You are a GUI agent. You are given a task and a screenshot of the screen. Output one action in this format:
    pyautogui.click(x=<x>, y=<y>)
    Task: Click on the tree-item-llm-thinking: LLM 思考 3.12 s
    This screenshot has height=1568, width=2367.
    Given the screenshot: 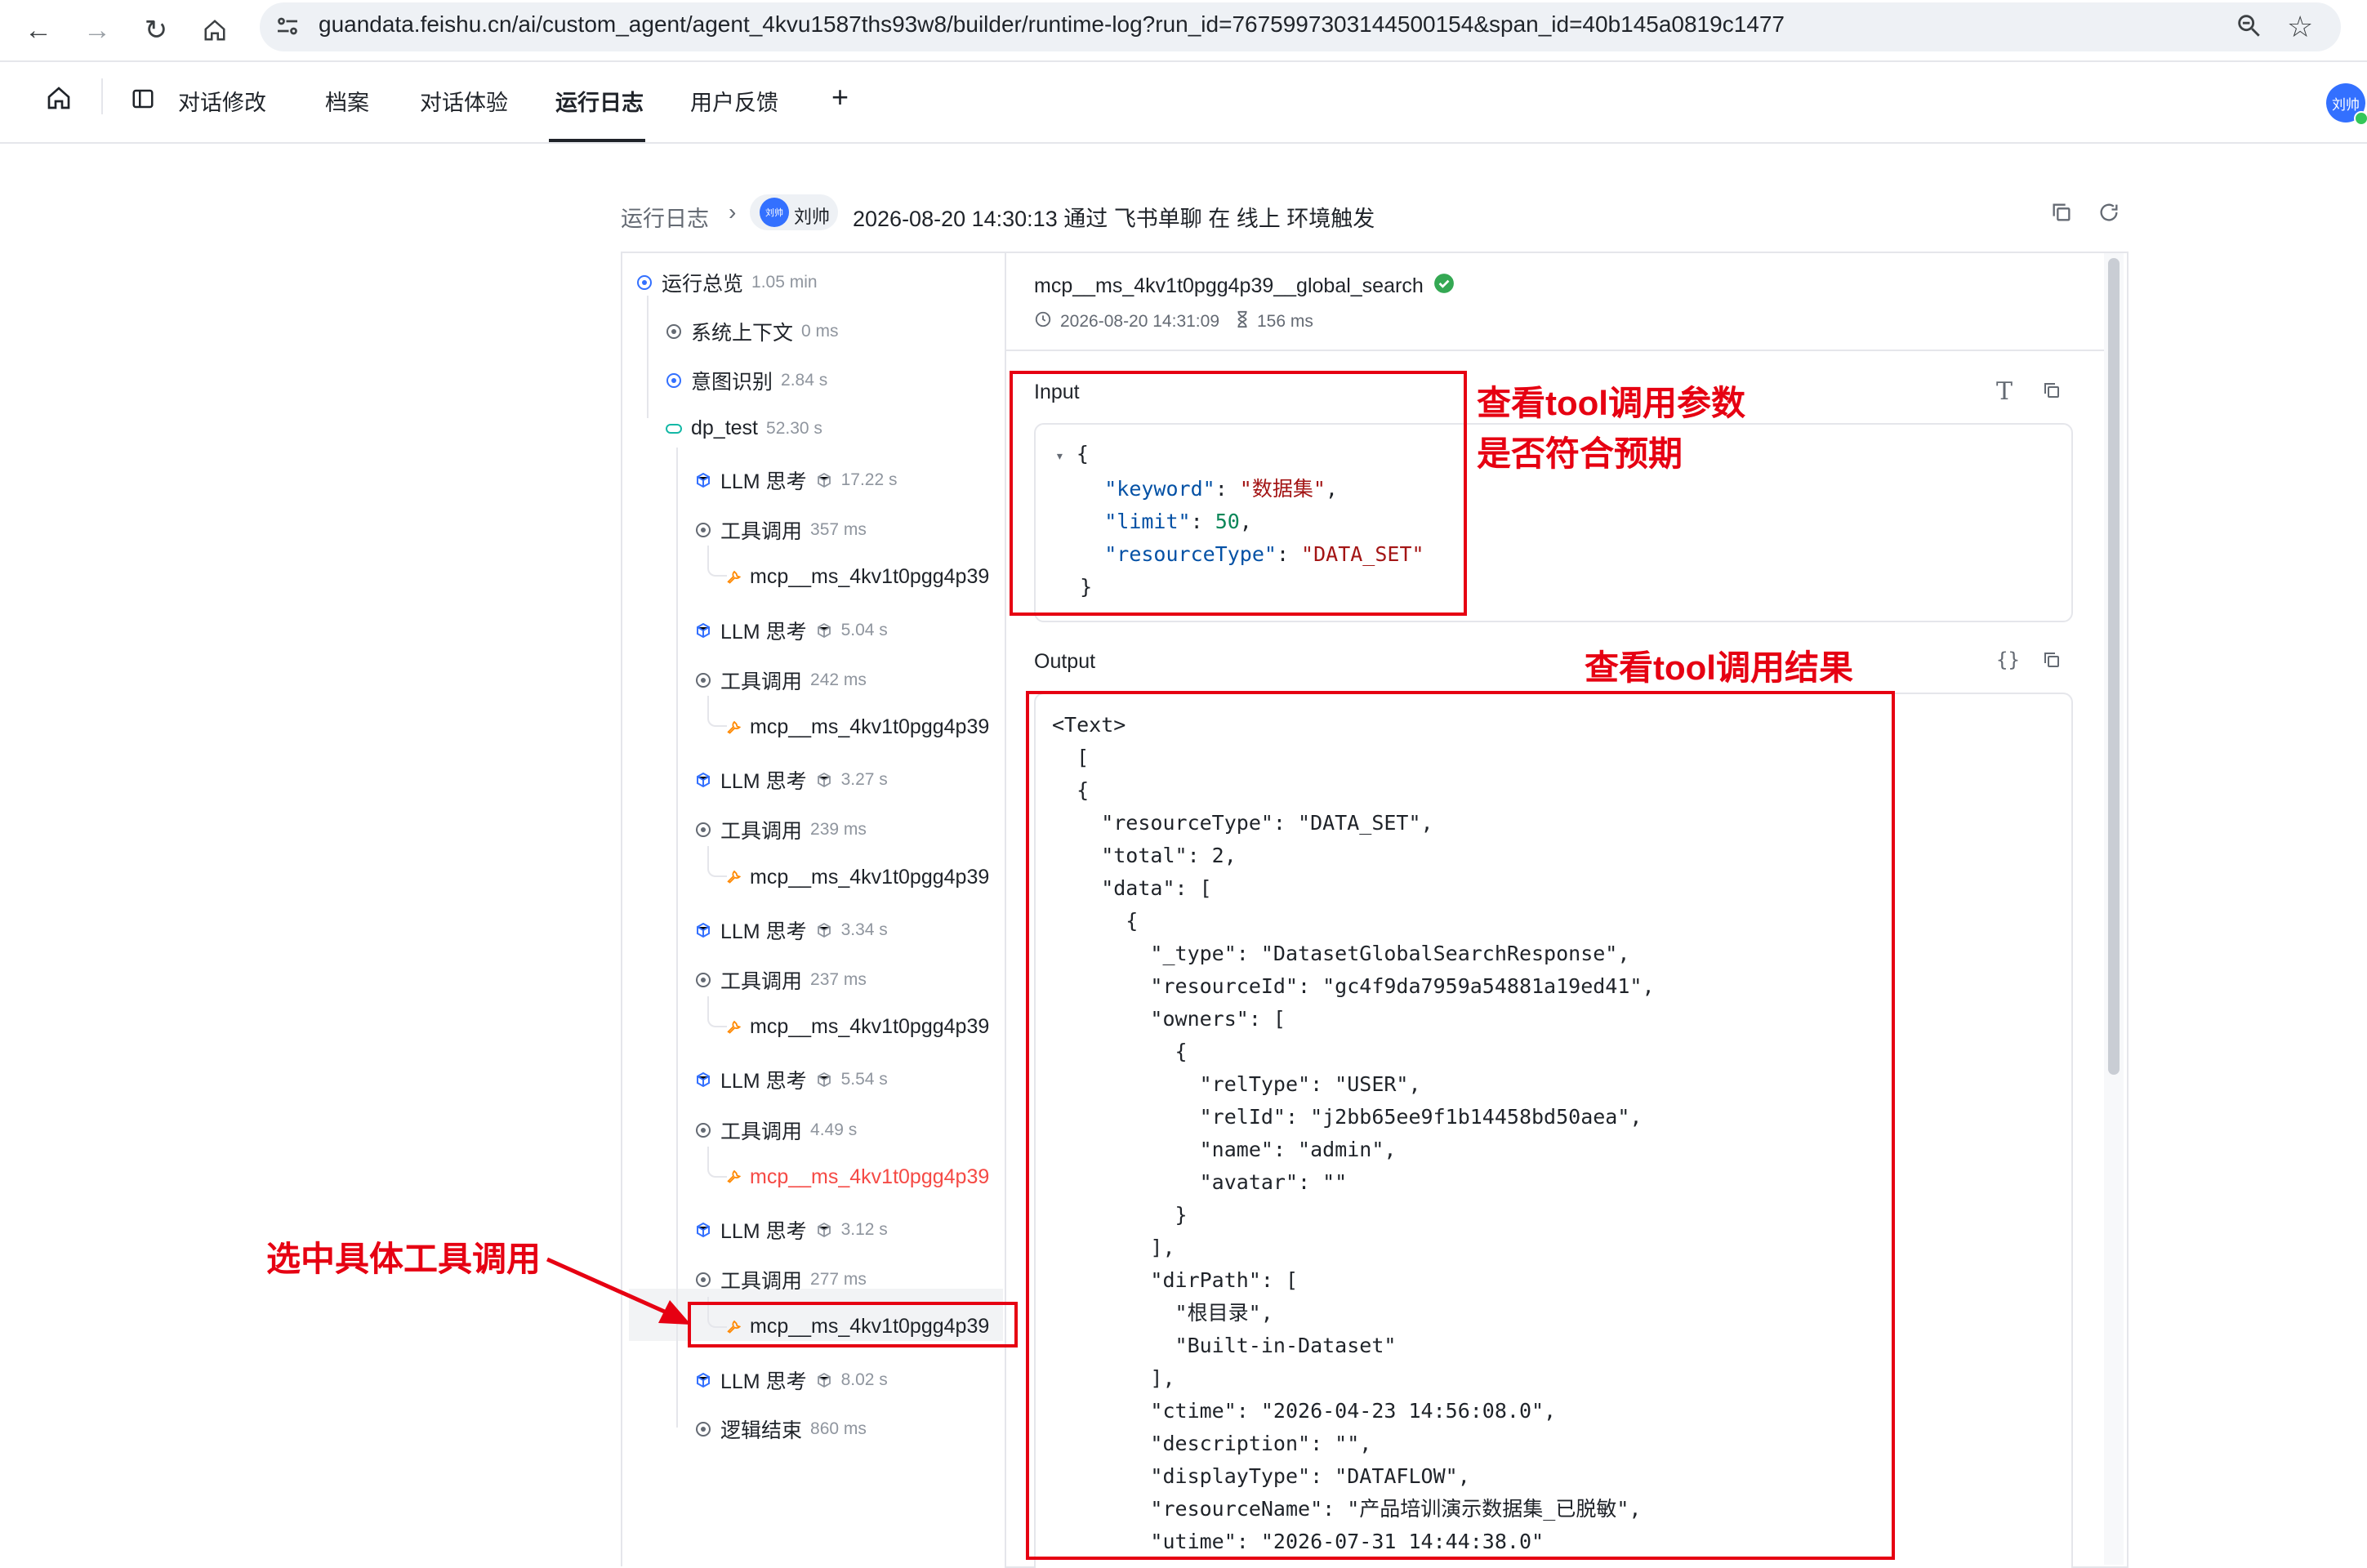 What is the action you would take?
    pyautogui.click(x=791, y=1230)
    